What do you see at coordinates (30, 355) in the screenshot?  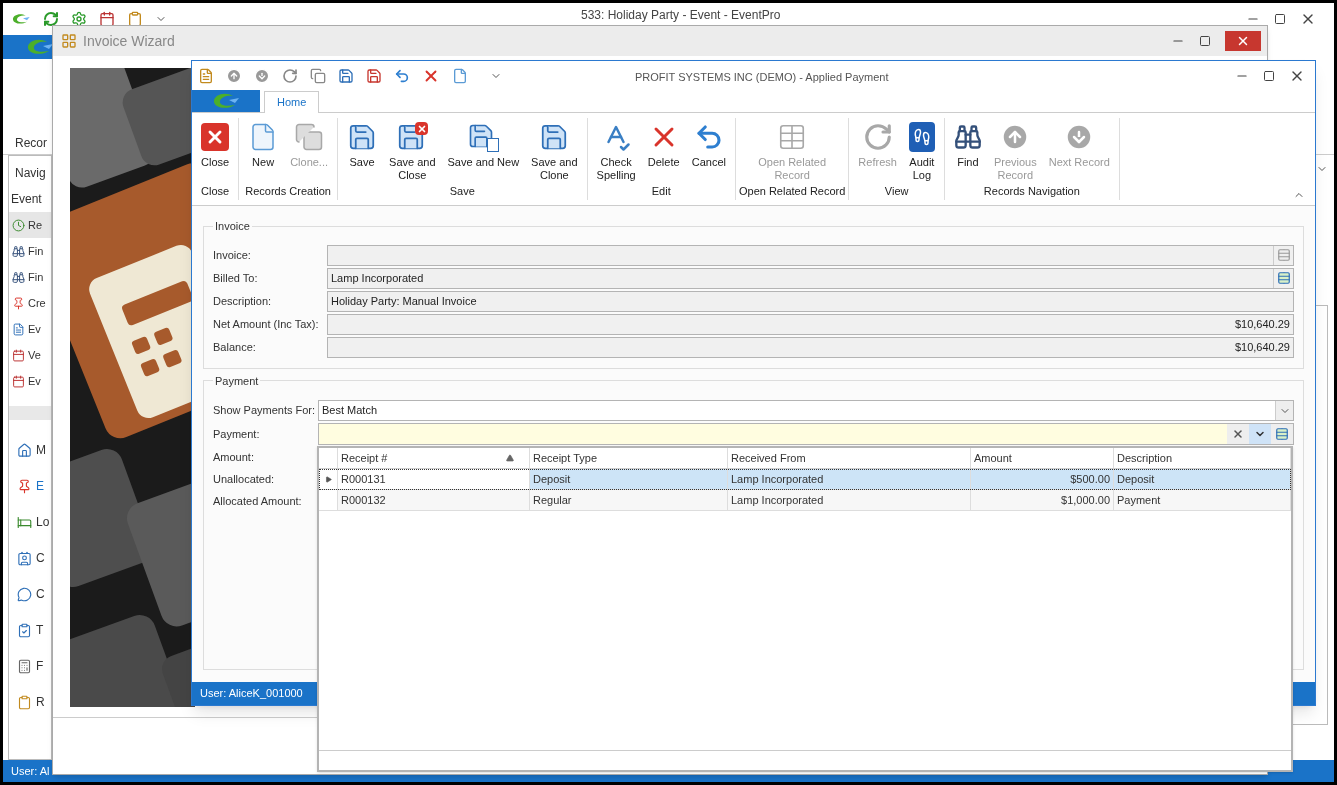 I see `nav-item: Ve` at bounding box center [30, 355].